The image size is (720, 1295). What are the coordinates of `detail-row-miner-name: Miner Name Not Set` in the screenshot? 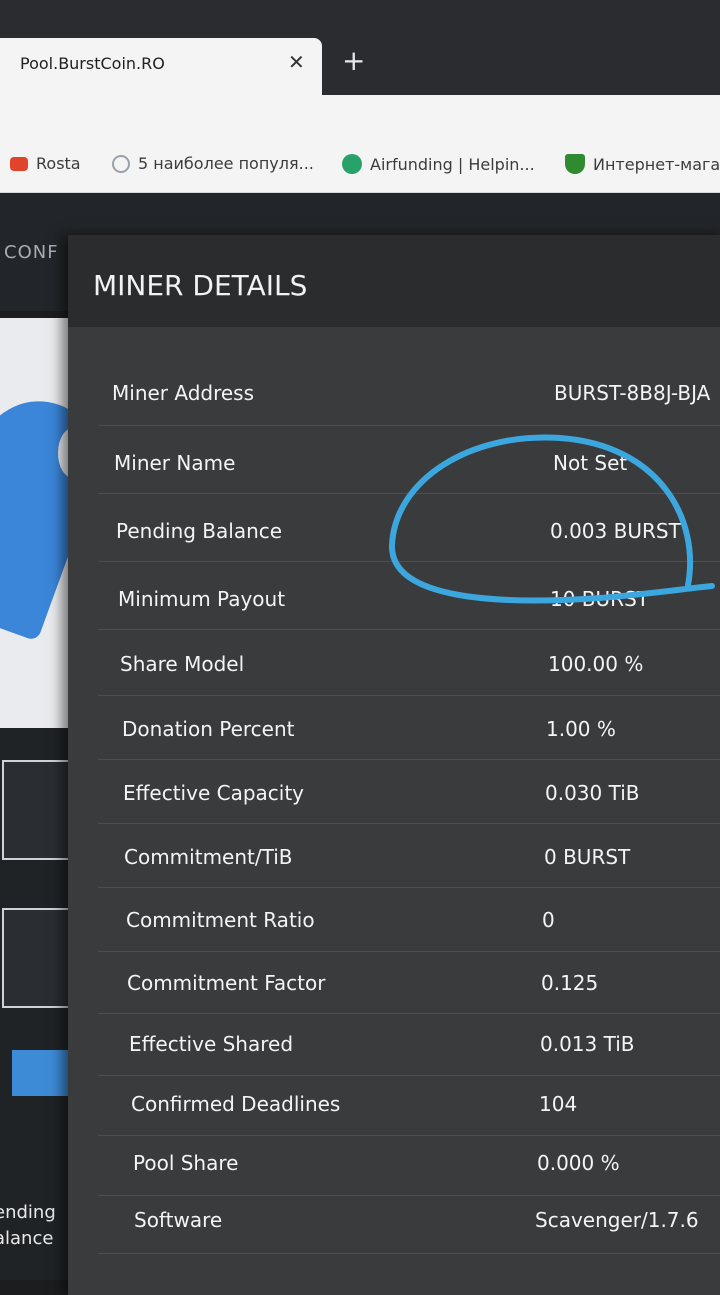 It's located at (409, 461).